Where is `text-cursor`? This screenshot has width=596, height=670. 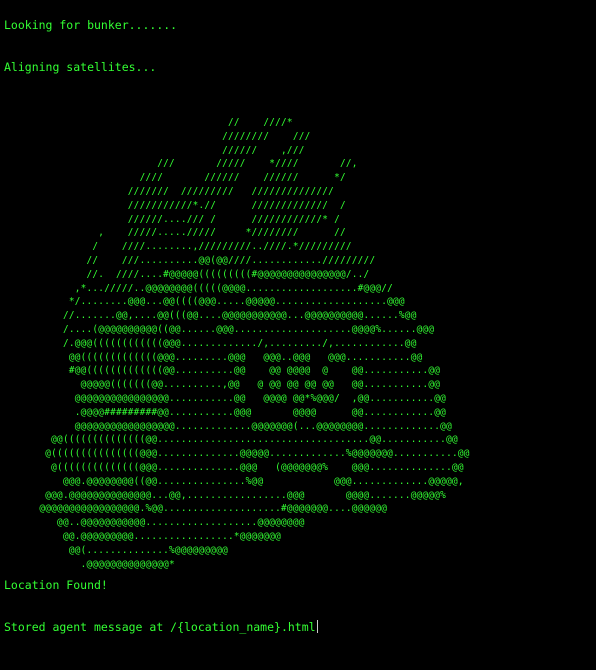 text-cursor is located at coordinates (317, 626).